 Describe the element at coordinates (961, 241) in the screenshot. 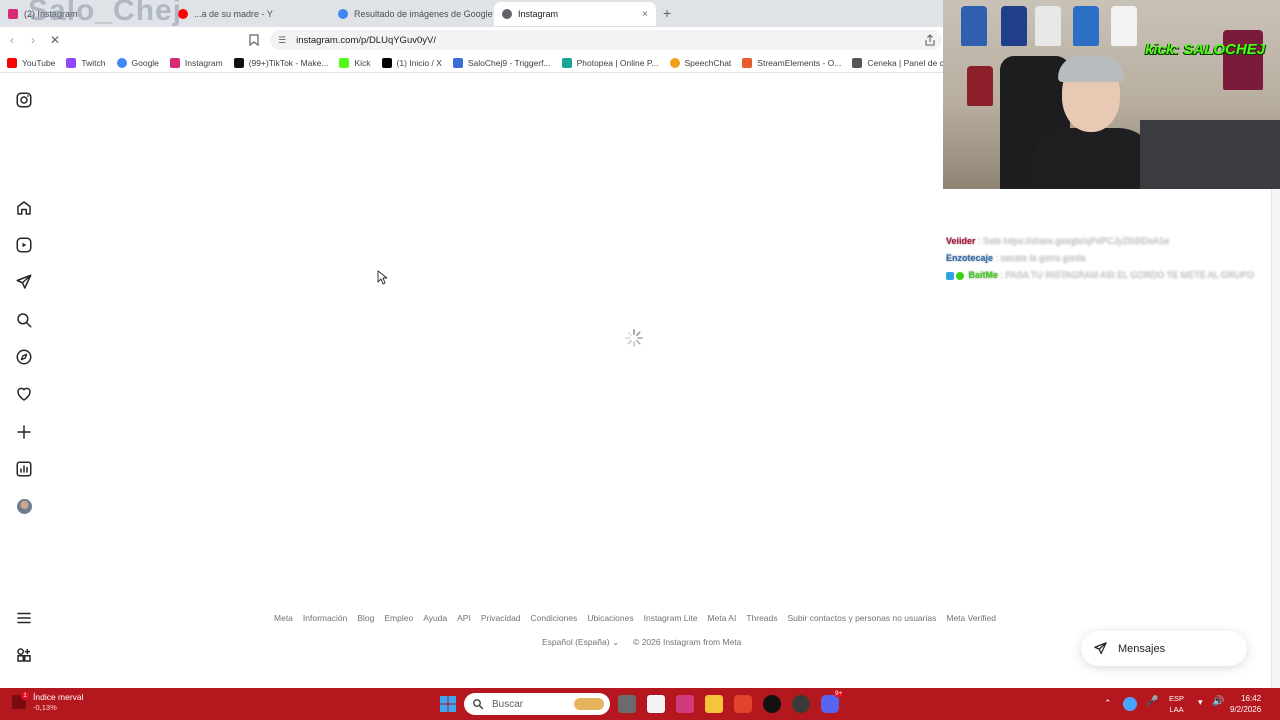

I see `chat-username: Veiider` at that location.